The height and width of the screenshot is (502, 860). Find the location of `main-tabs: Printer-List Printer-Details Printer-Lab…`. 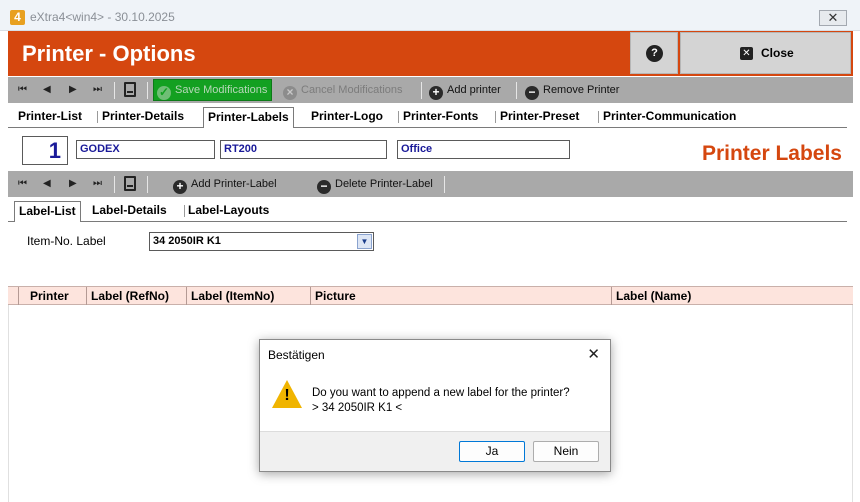

main-tabs: Printer-List Printer-Details Printer-Lab… is located at coordinates (427, 117).